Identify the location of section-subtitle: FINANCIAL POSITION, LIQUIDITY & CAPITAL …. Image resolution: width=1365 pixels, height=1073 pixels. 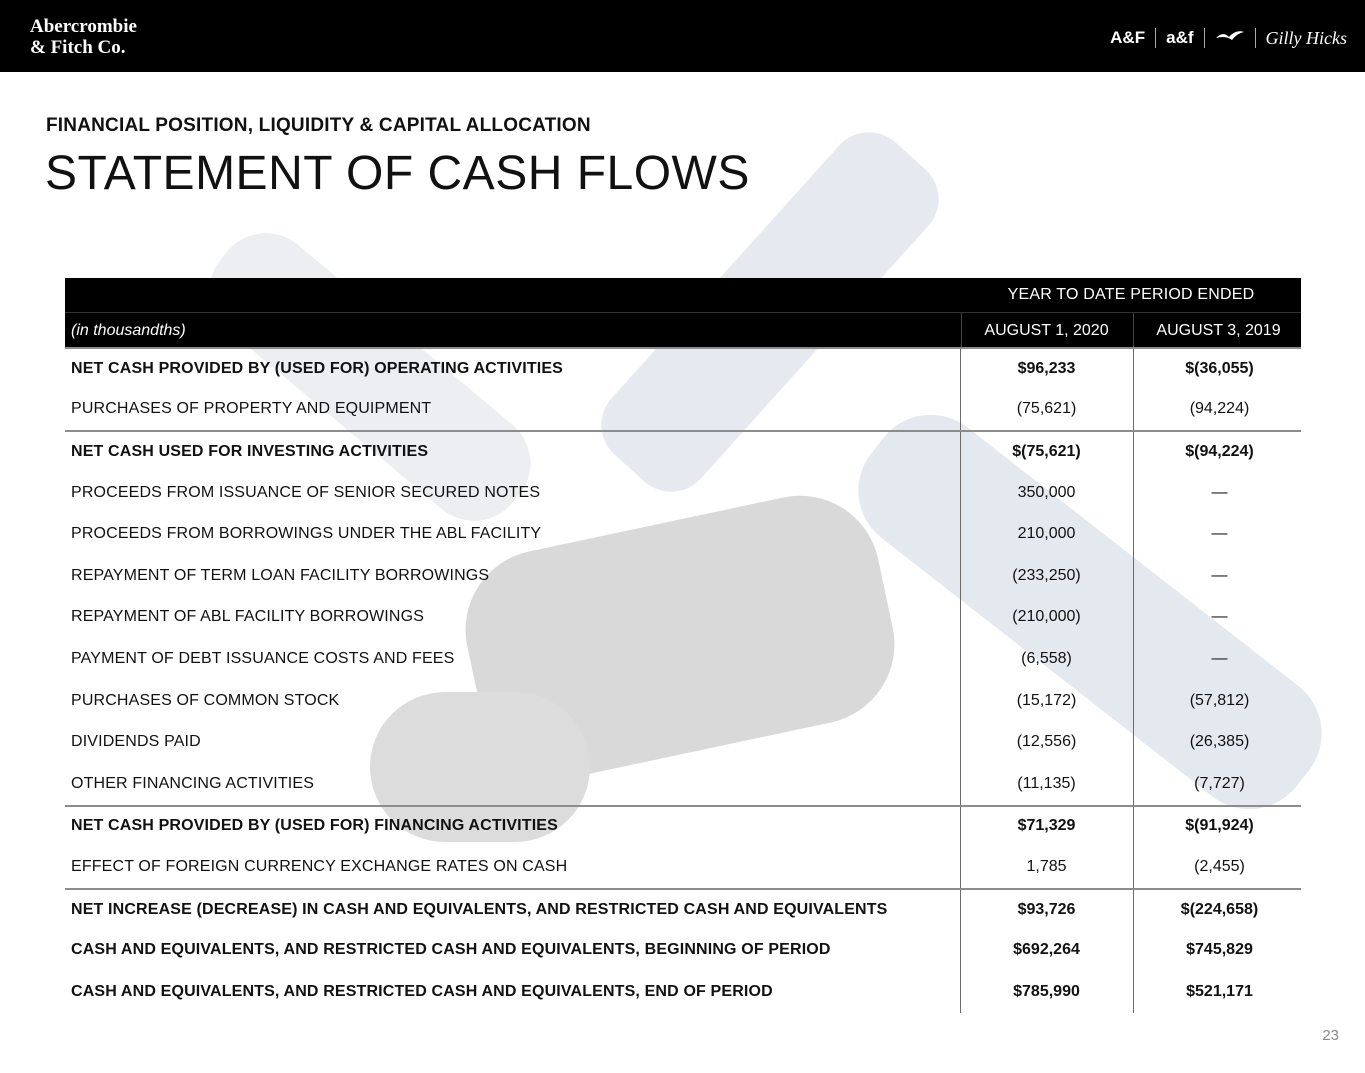
(318, 125).